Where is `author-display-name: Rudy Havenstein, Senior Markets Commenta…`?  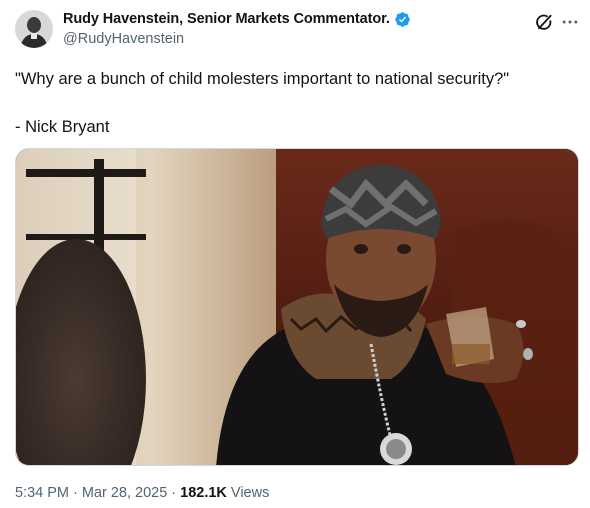 author-display-name: Rudy Havenstein, Senior Markets Commenta… is located at coordinates (226, 19).